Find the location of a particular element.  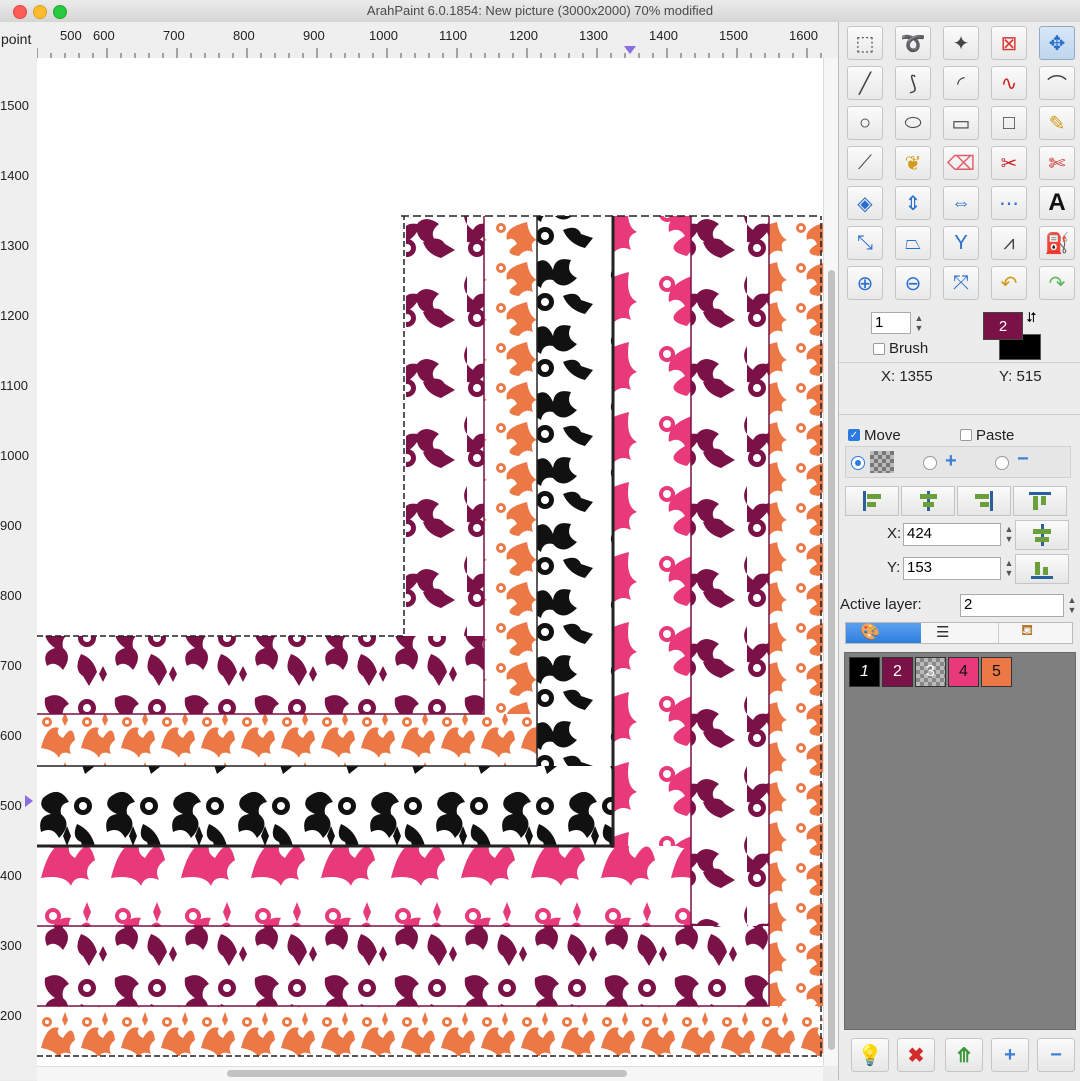

remove-layer-button: − is located at coordinates (1056, 1055).